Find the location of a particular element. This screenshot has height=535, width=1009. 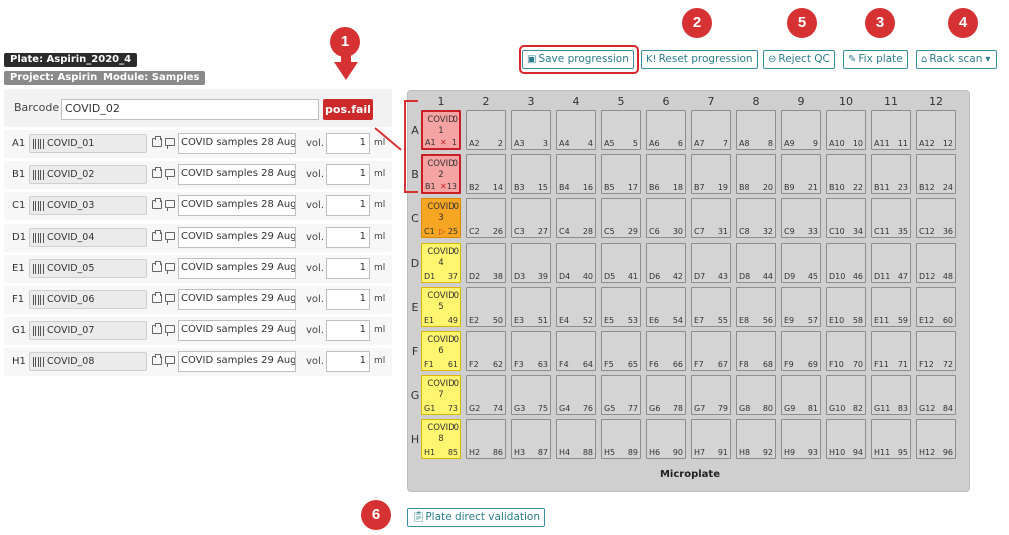

plate-well: COVID 0 6 F1 61 is located at coordinates (441, 351).